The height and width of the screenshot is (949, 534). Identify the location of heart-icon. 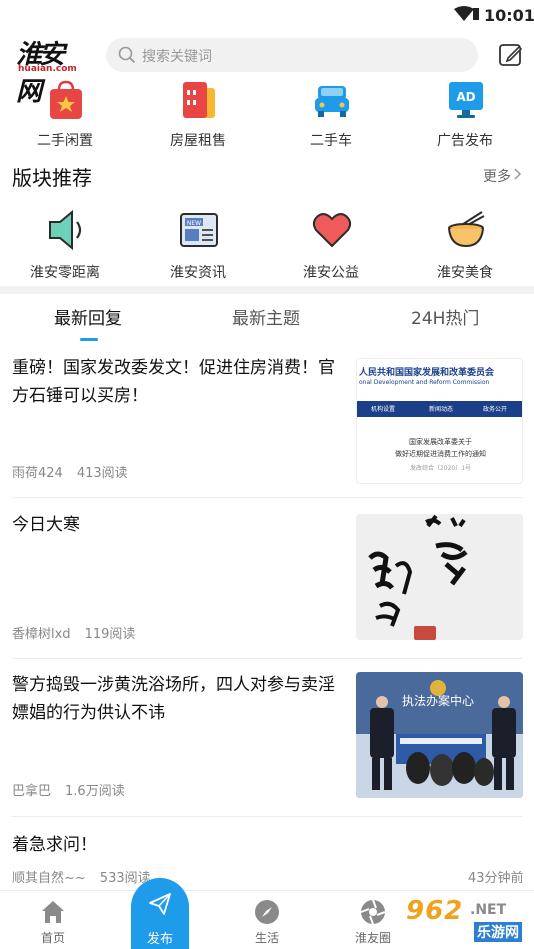
(332, 230).